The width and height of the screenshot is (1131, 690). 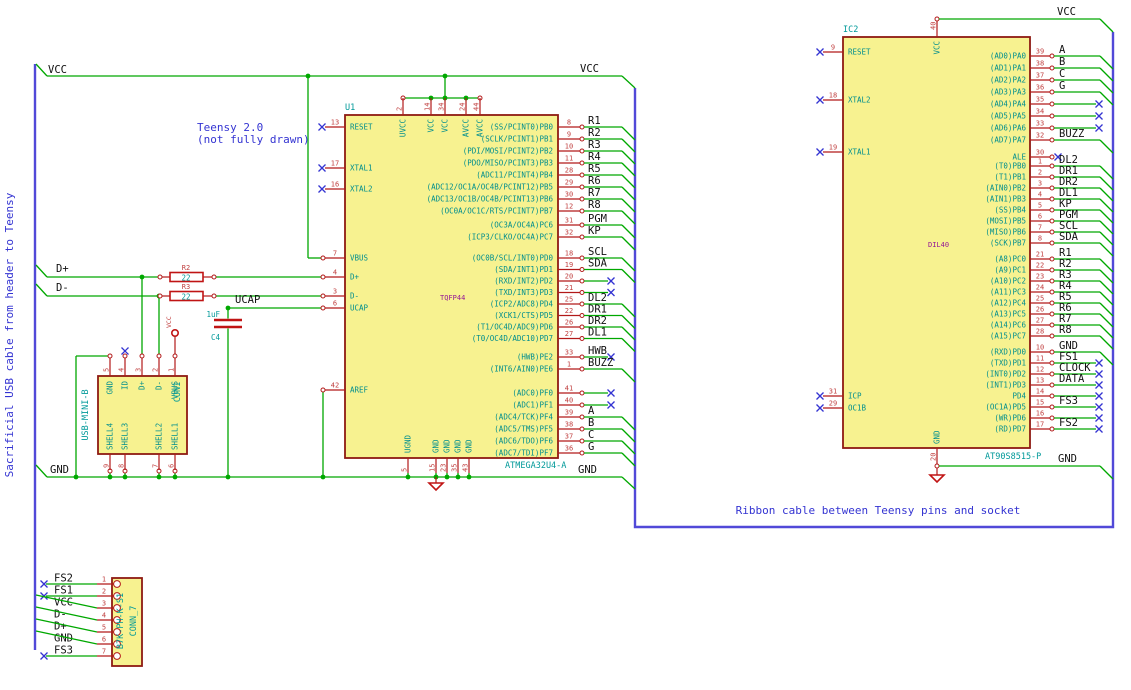 What do you see at coordinates (86, 414) in the screenshot?
I see `con1-value: USB-MINI-B` at bounding box center [86, 414].